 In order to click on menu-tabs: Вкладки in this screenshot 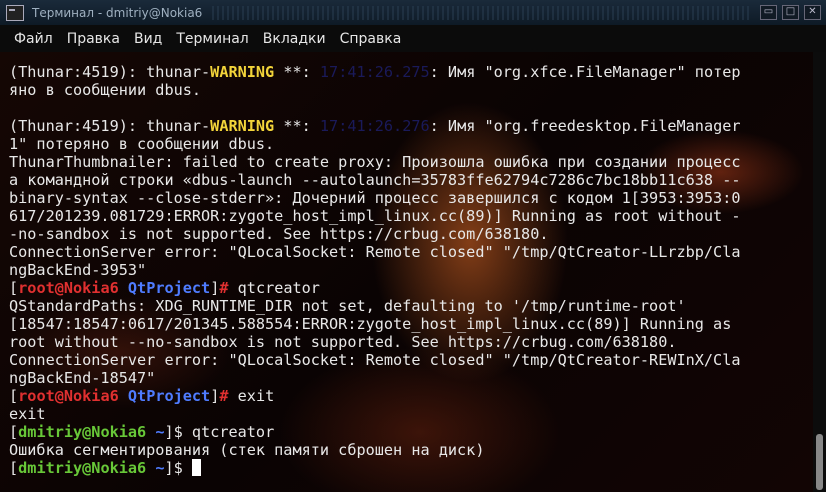, I will do `click(294, 39)`.